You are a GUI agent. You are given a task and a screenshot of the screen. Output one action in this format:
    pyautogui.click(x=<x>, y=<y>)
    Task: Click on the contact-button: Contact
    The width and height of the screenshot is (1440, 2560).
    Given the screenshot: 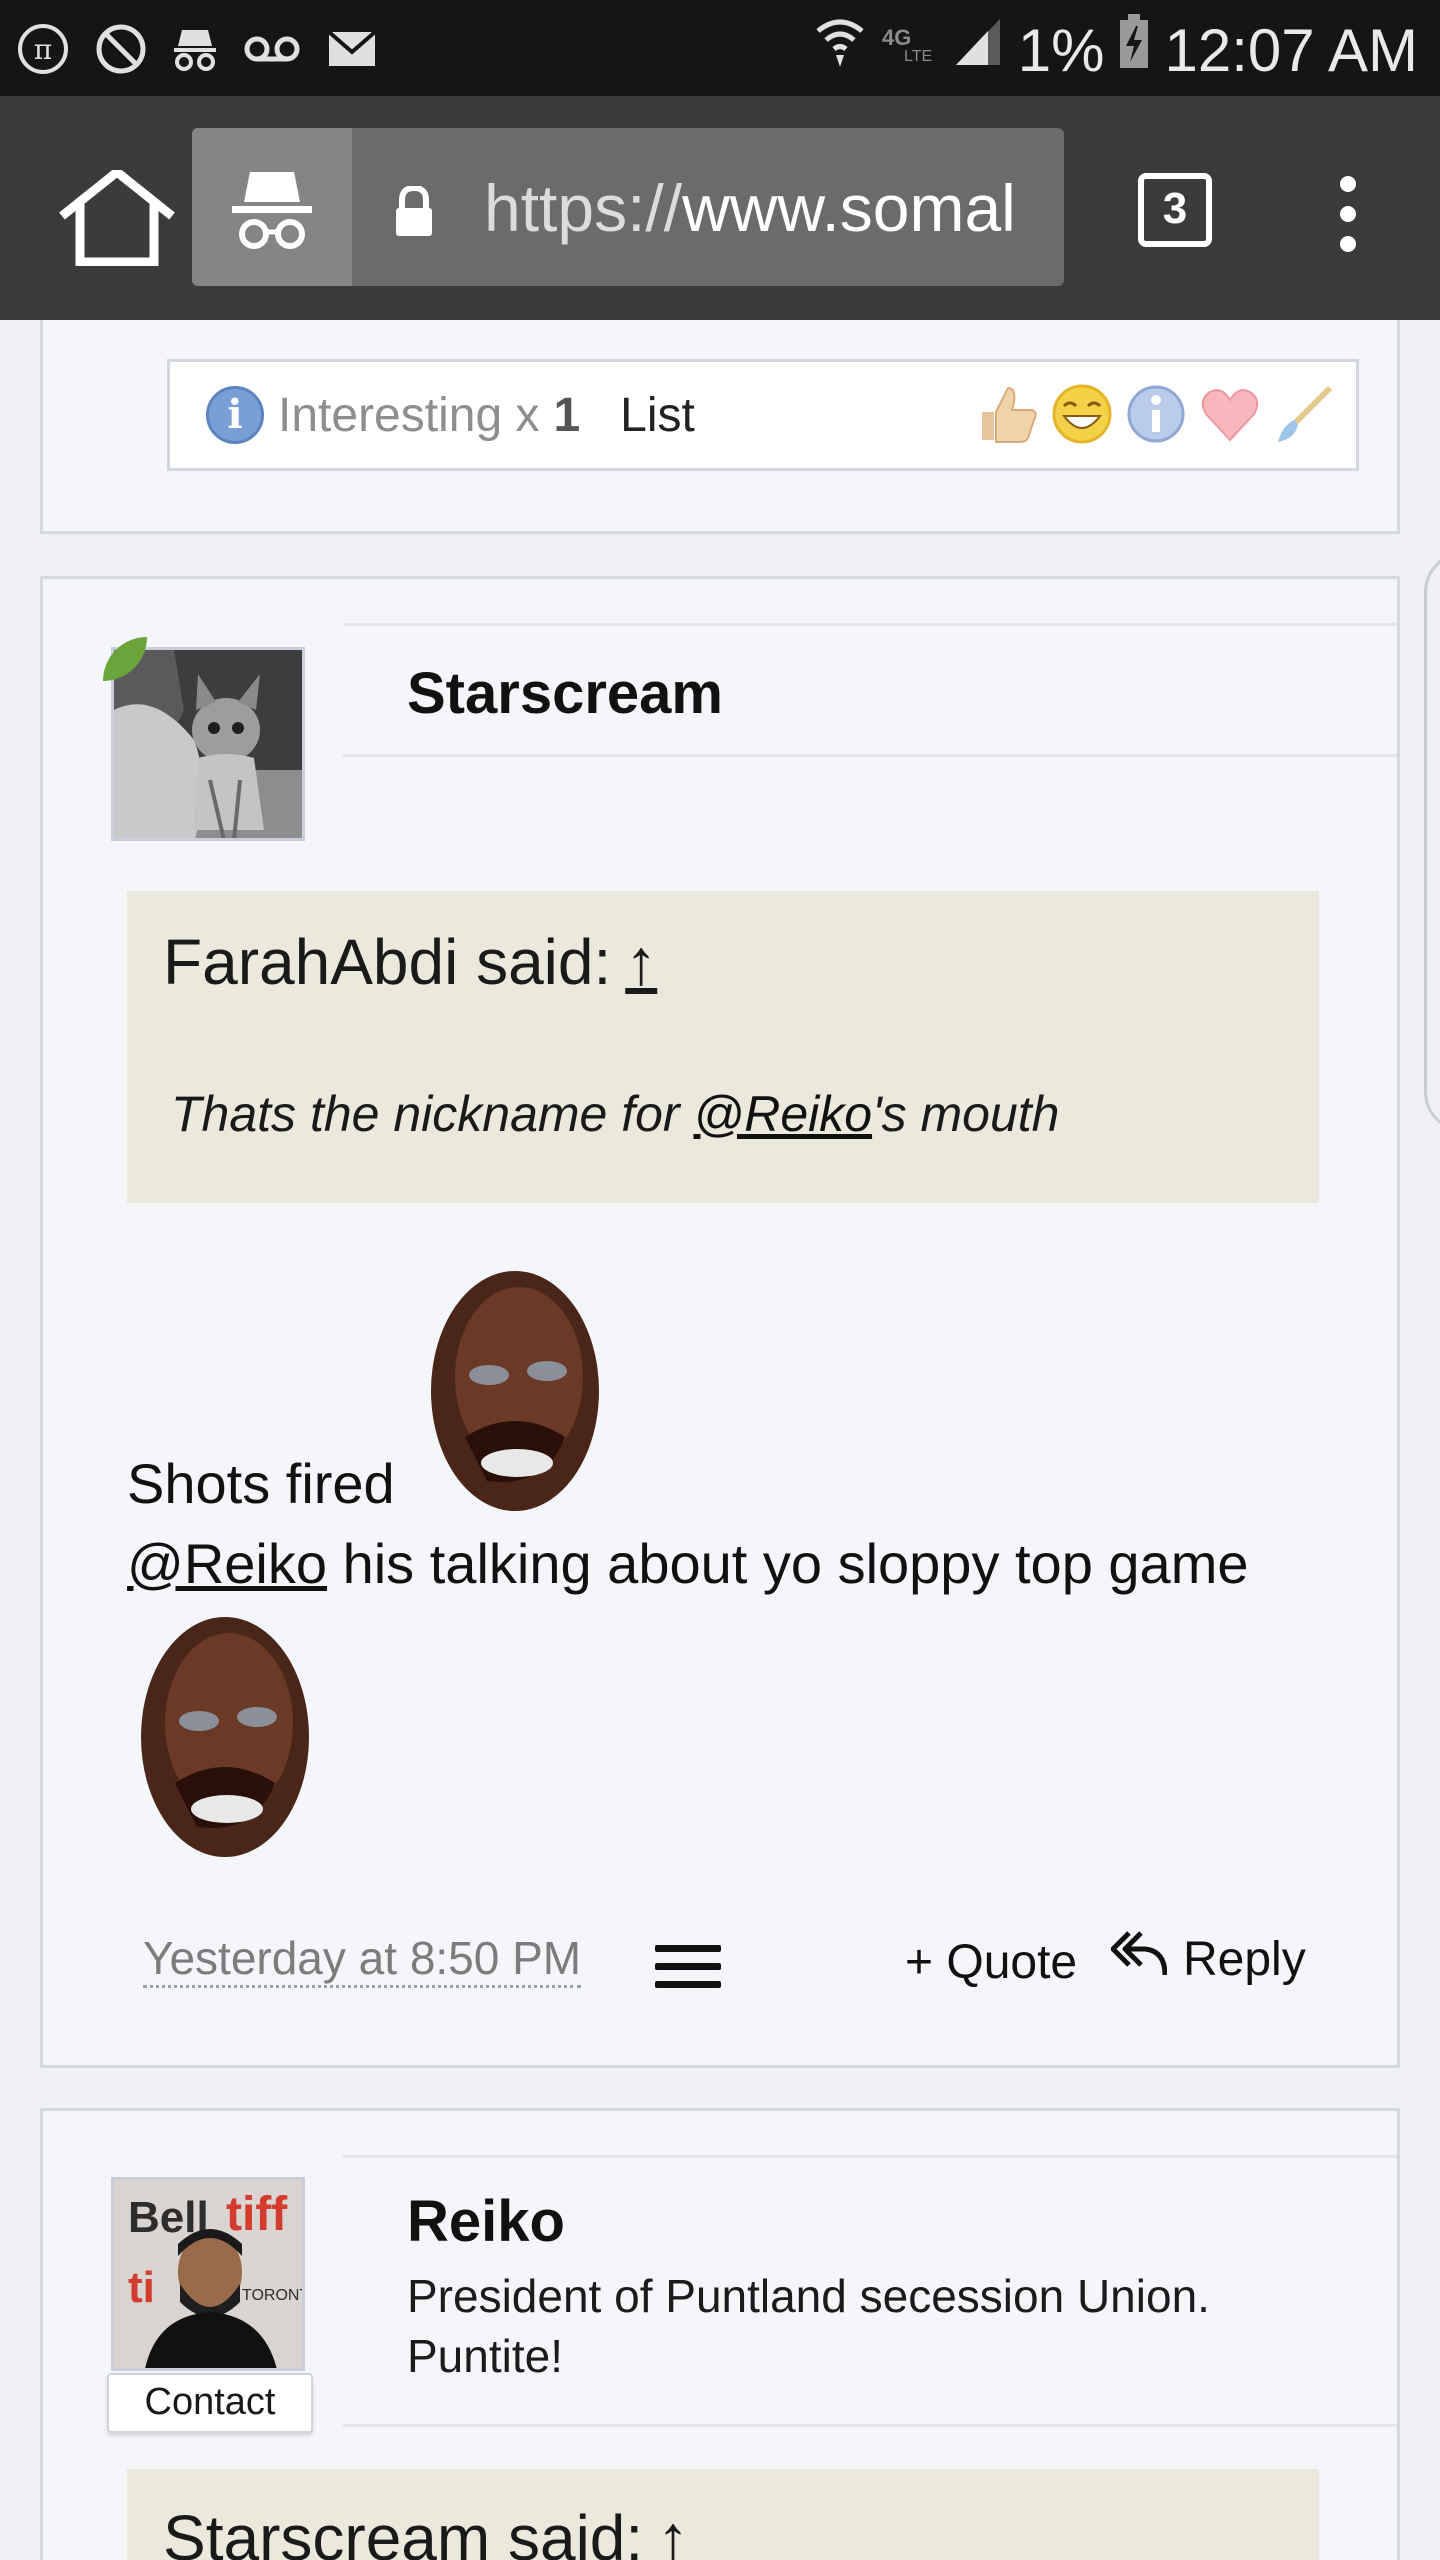 What is the action you would take?
    pyautogui.click(x=210, y=2403)
    